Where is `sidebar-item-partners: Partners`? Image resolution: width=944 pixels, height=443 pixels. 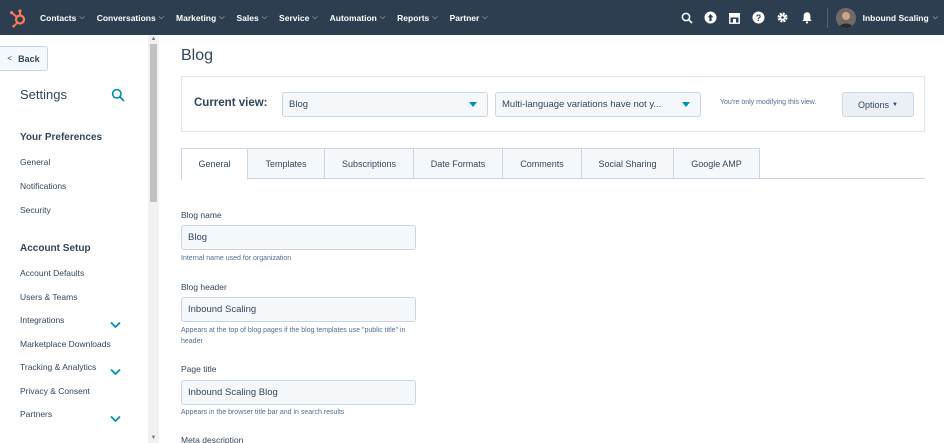
sidebar-item-partners: Partners is located at coordinates (36, 414).